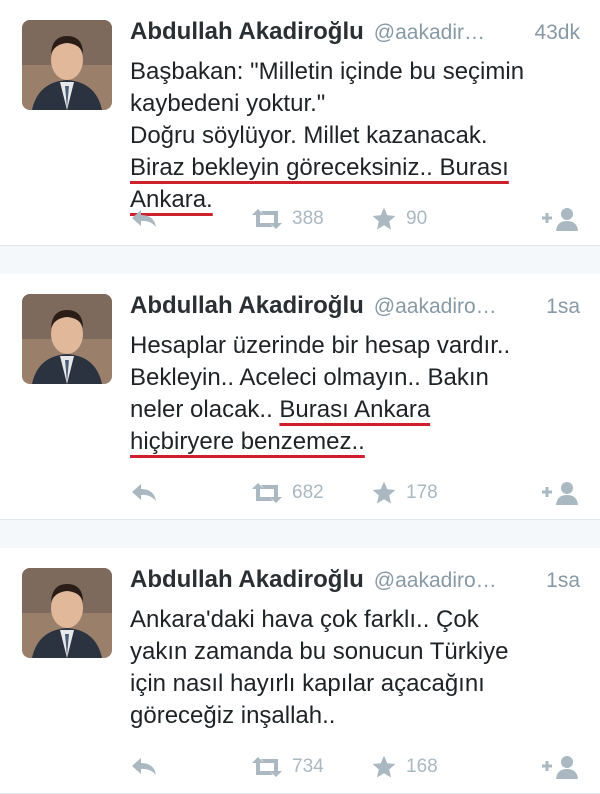  Describe the element at coordinates (309, 135) in the screenshot. I see `text-segment: Doğru söylüyor. Millet kazanacak.` at that location.